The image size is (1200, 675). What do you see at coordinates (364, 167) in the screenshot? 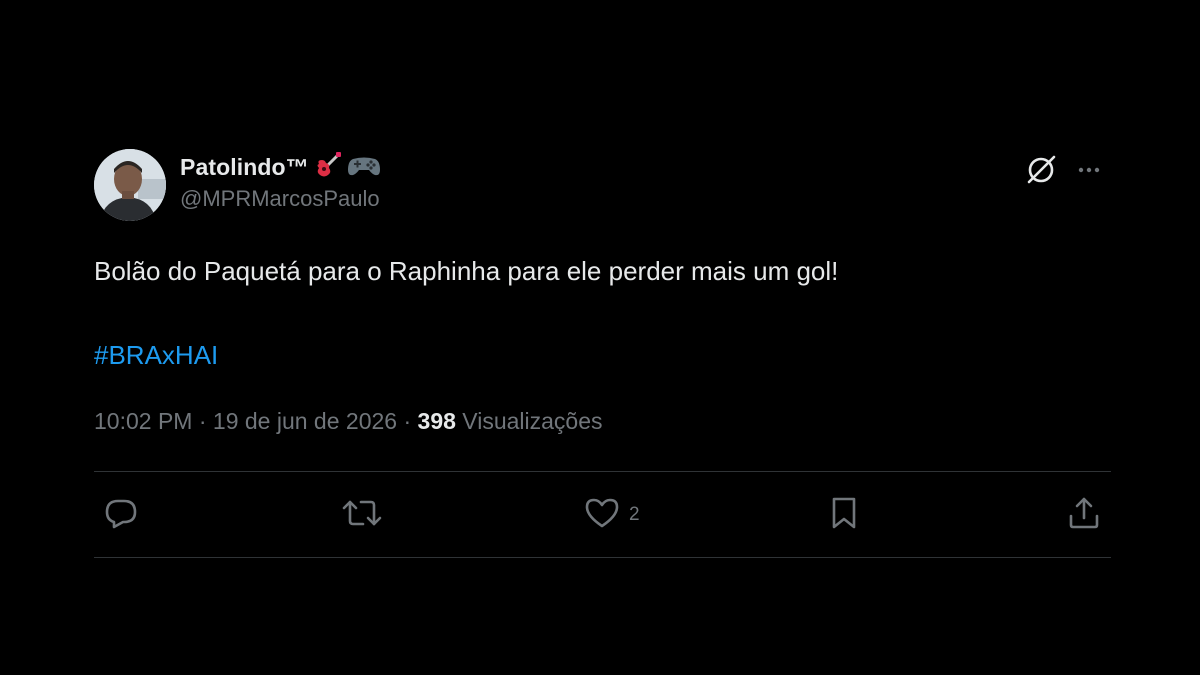
I see `gamepad-emoji-icon` at bounding box center [364, 167].